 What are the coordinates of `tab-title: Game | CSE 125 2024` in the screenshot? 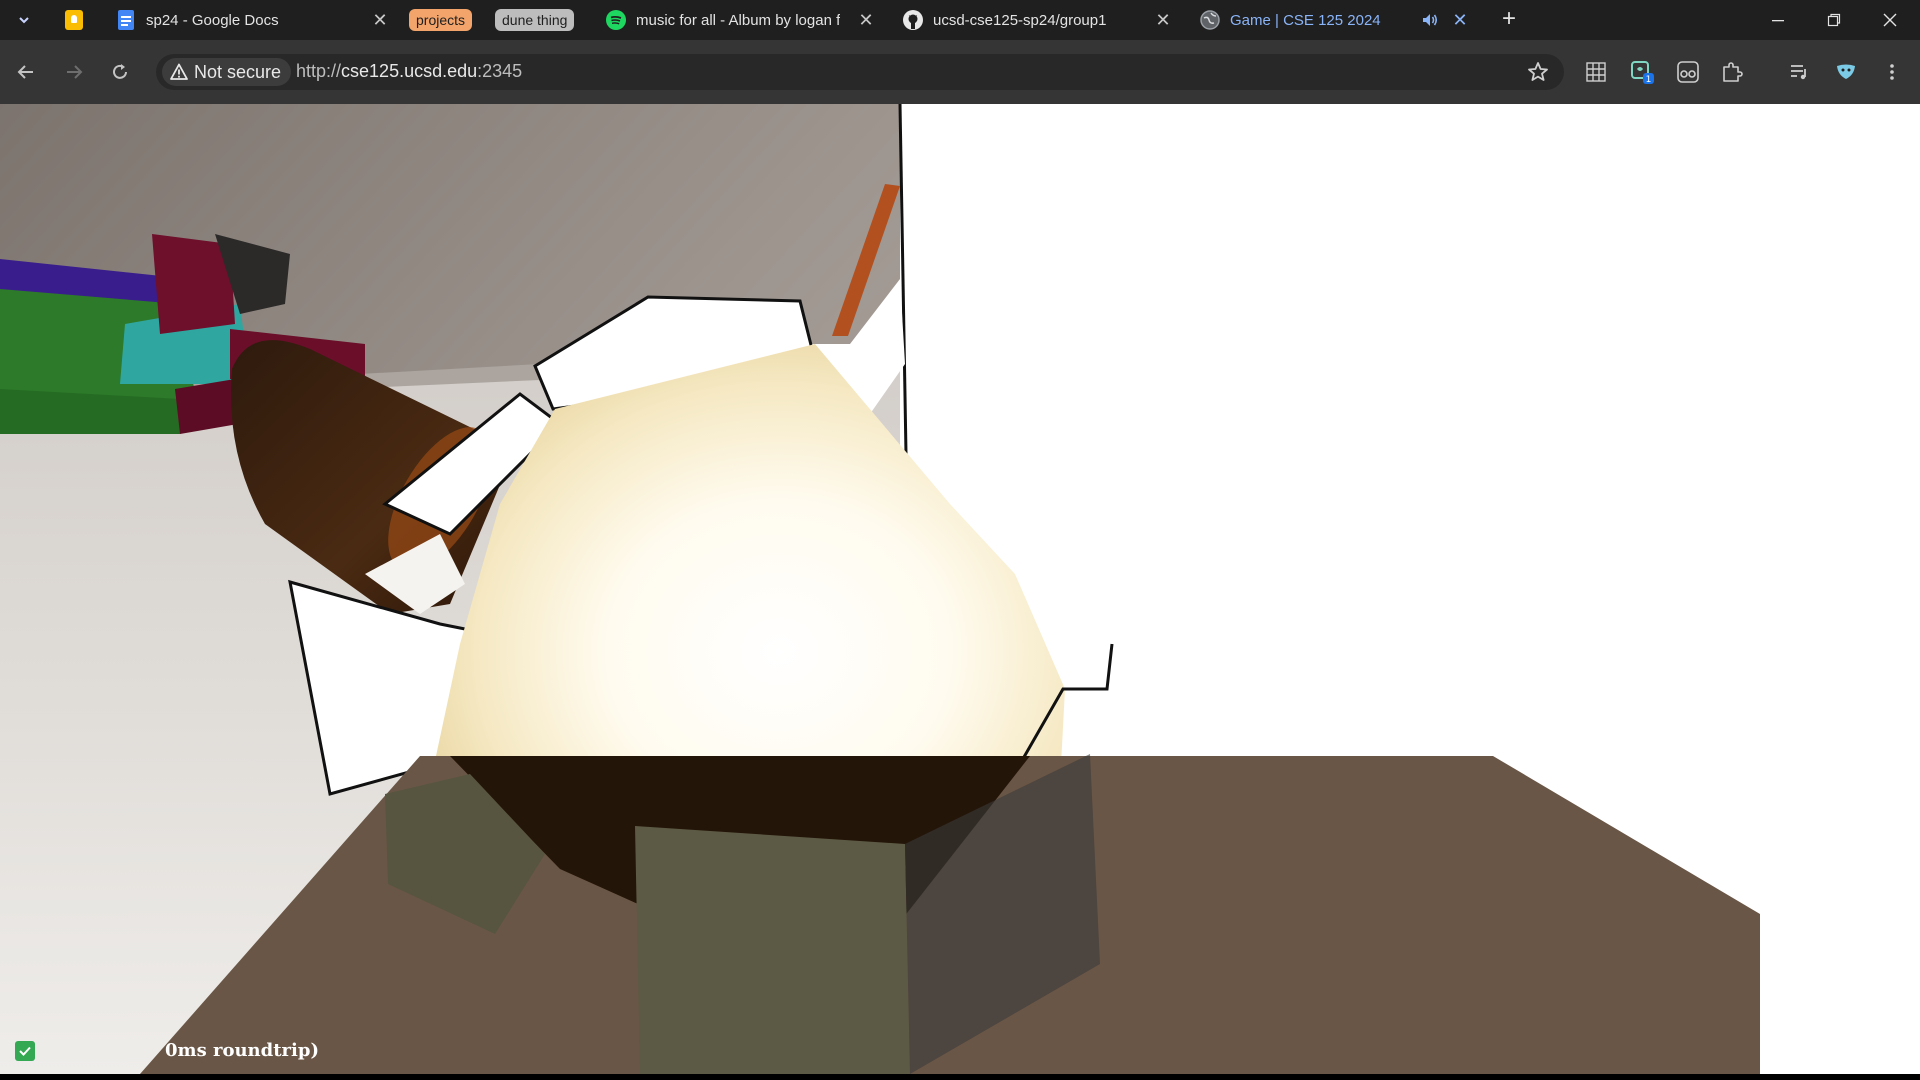 It's located at (1305, 20).